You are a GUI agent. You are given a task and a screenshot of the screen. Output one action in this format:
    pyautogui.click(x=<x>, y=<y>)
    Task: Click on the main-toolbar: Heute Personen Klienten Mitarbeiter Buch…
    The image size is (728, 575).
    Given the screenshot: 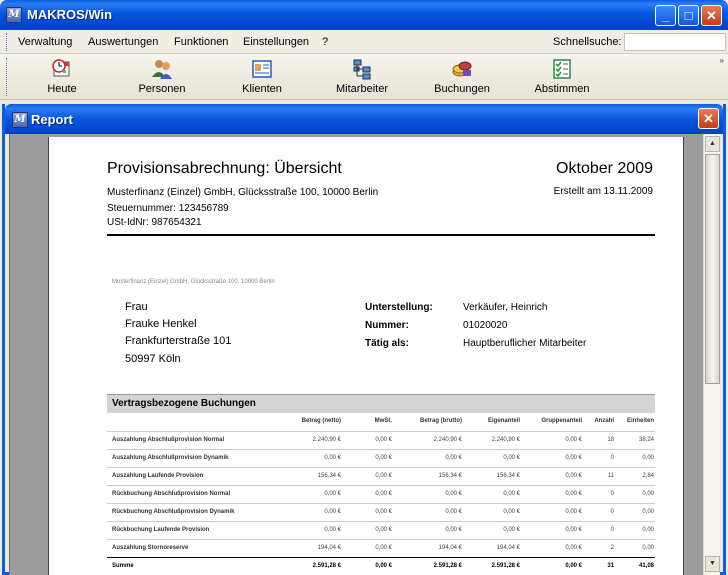 What is the action you would take?
    pyautogui.click(x=364, y=77)
    